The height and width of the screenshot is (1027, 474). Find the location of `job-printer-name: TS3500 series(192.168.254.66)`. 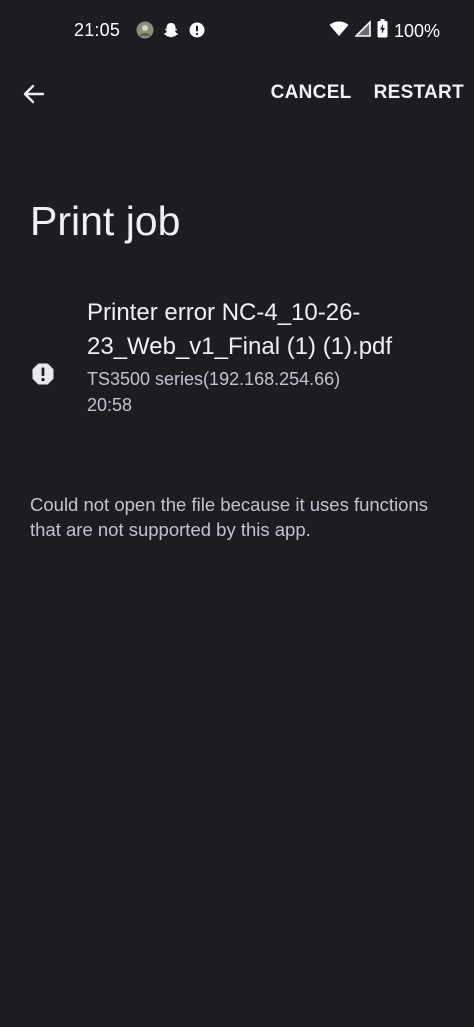

job-printer-name: TS3500 series(192.168.254.66) is located at coordinates (214, 379).